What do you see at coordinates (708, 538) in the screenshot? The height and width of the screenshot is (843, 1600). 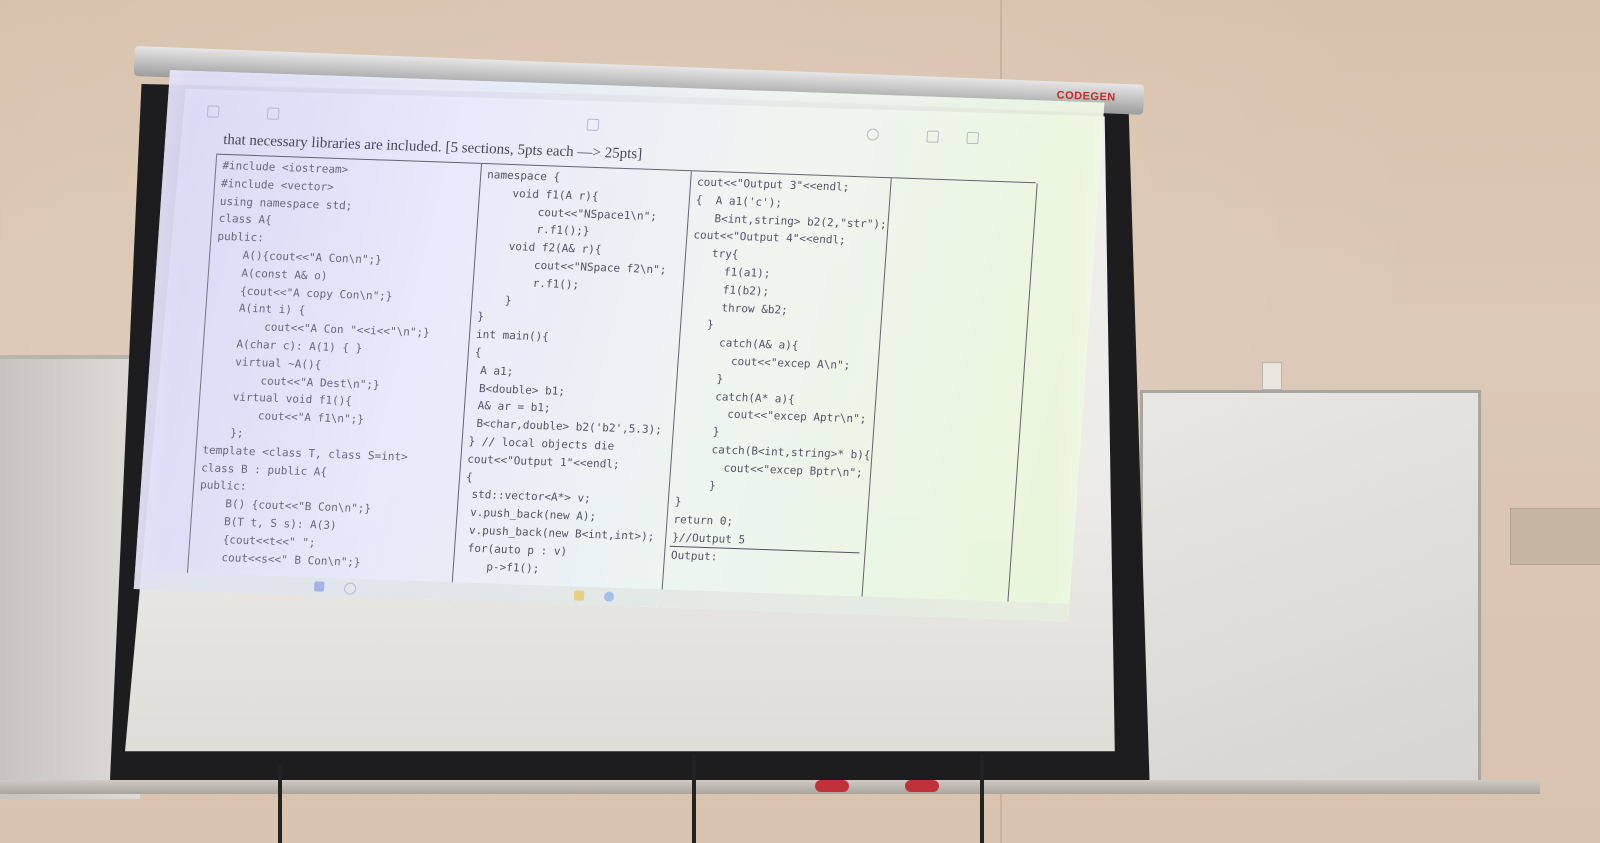 I see `code-line: }//Output 5` at bounding box center [708, 538].